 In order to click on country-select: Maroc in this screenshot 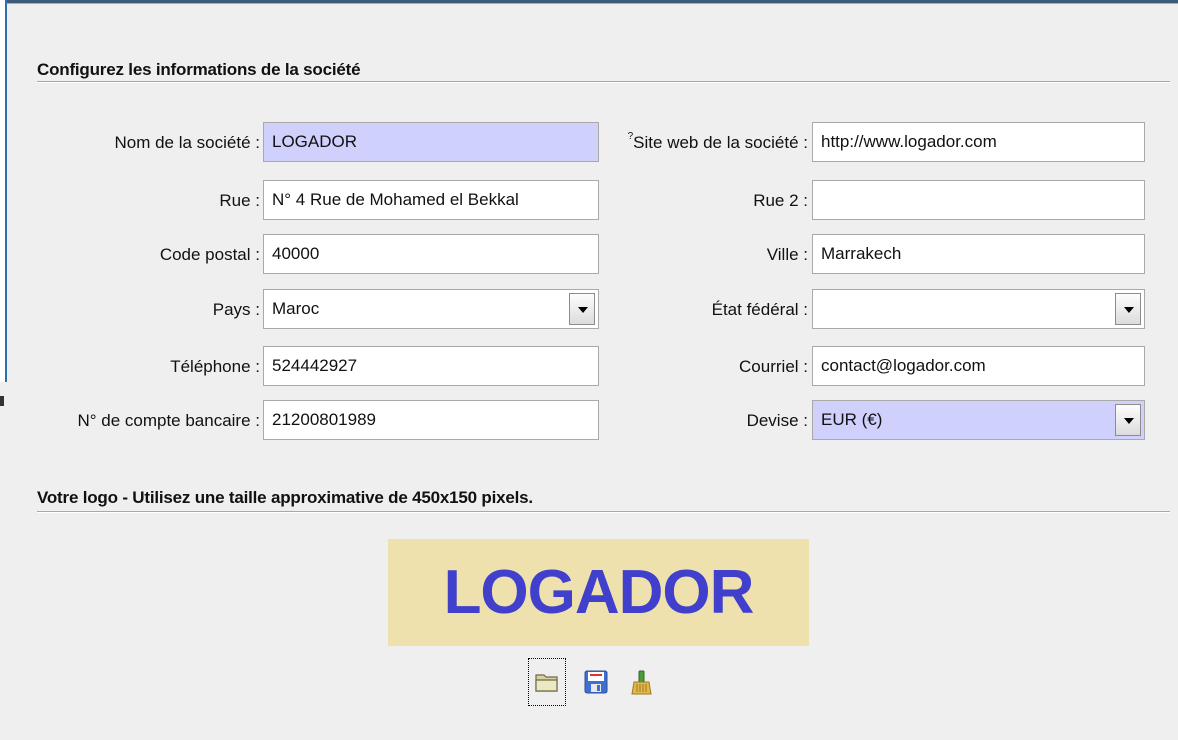, I will do `click(431, 309)`.